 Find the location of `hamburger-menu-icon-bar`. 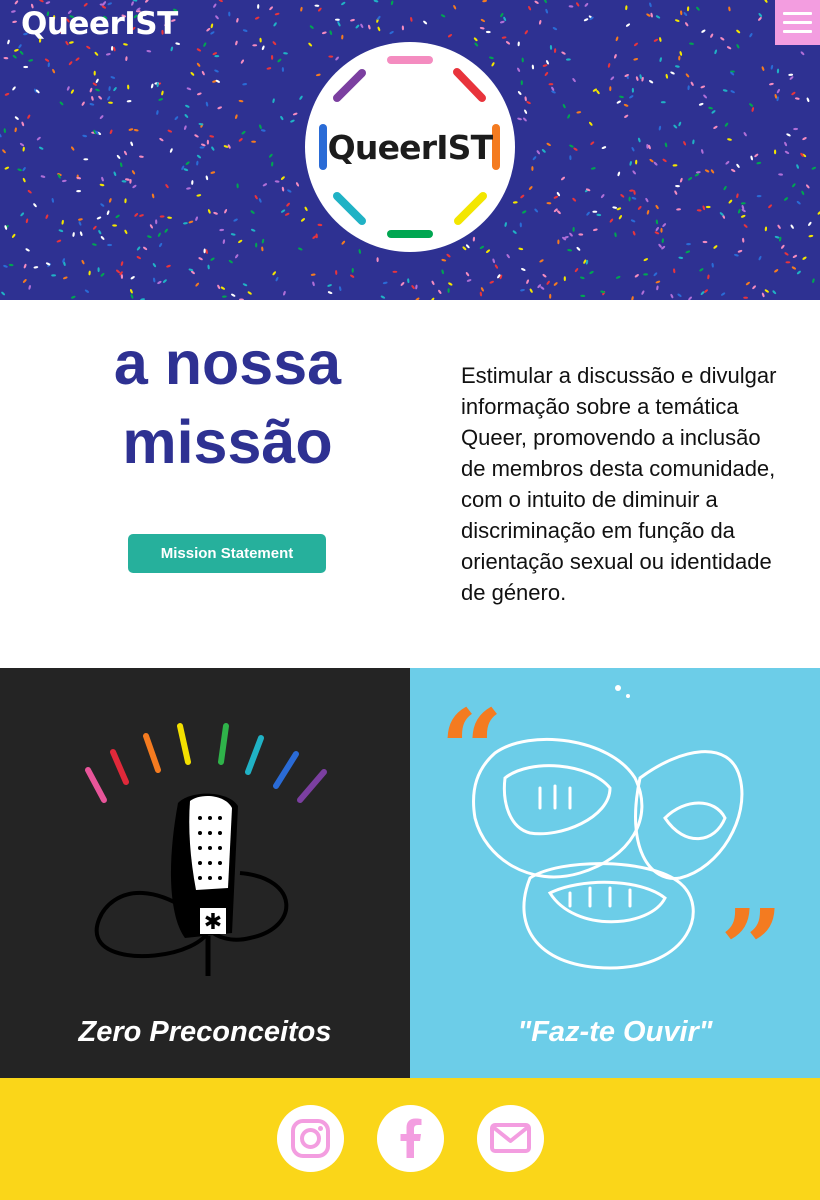

hamburger-menu-icon-bar is located at coordinates (797, 31).